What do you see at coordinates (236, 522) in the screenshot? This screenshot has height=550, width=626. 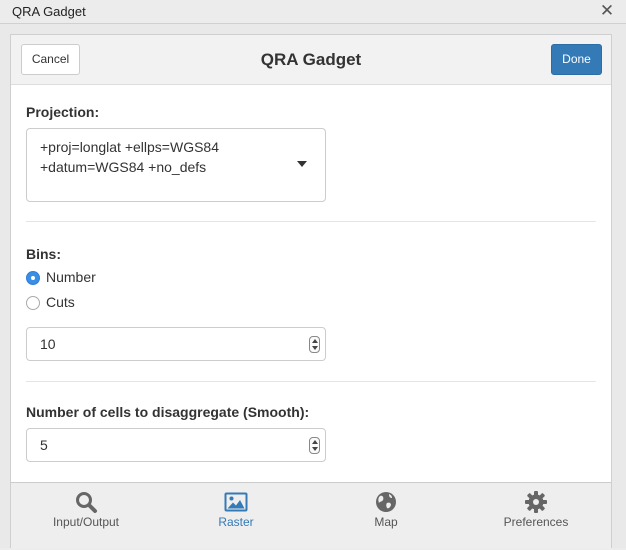 I see `tab-label-raster: Raster` at bounding box center [236, 522].